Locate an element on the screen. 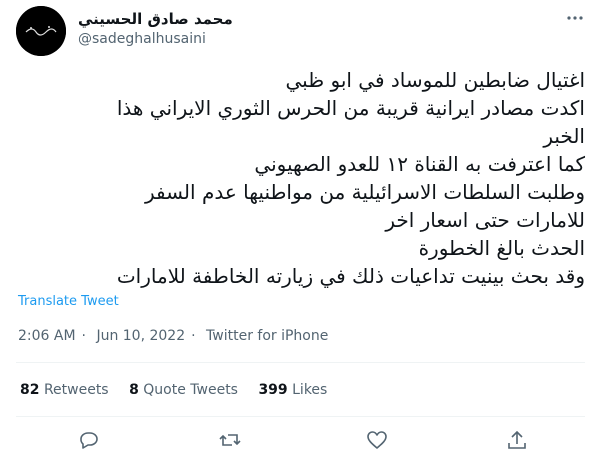 The height and width of the screenshot is (458, 601). tweet-date: Jun 10, 2022 is located at coordinates (140, 336).